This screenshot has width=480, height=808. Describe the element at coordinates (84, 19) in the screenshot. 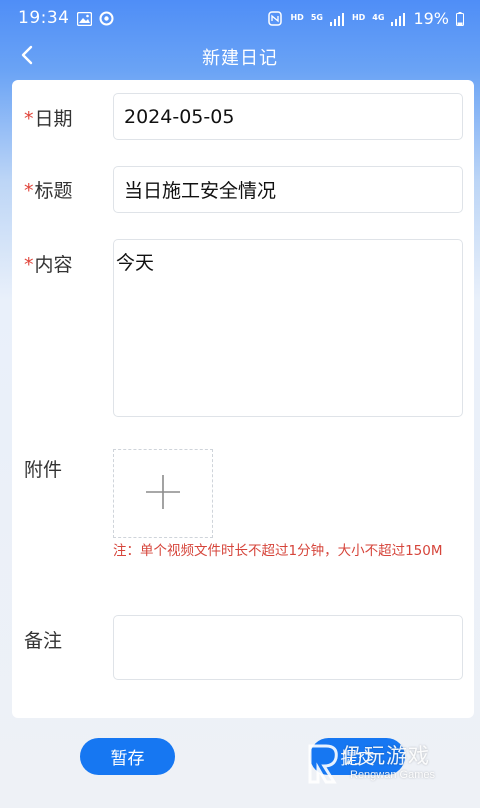

I see `gallery-icon` at that location.